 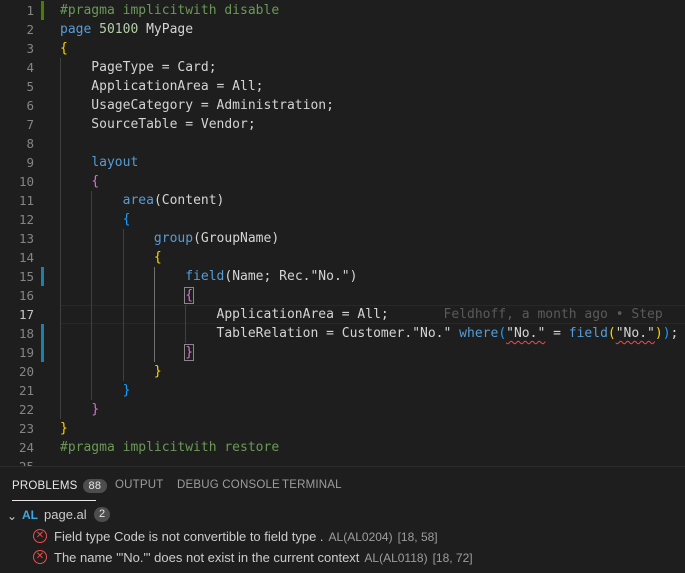 I want to click on code-text: area(Content), so click(x=173, y=200).